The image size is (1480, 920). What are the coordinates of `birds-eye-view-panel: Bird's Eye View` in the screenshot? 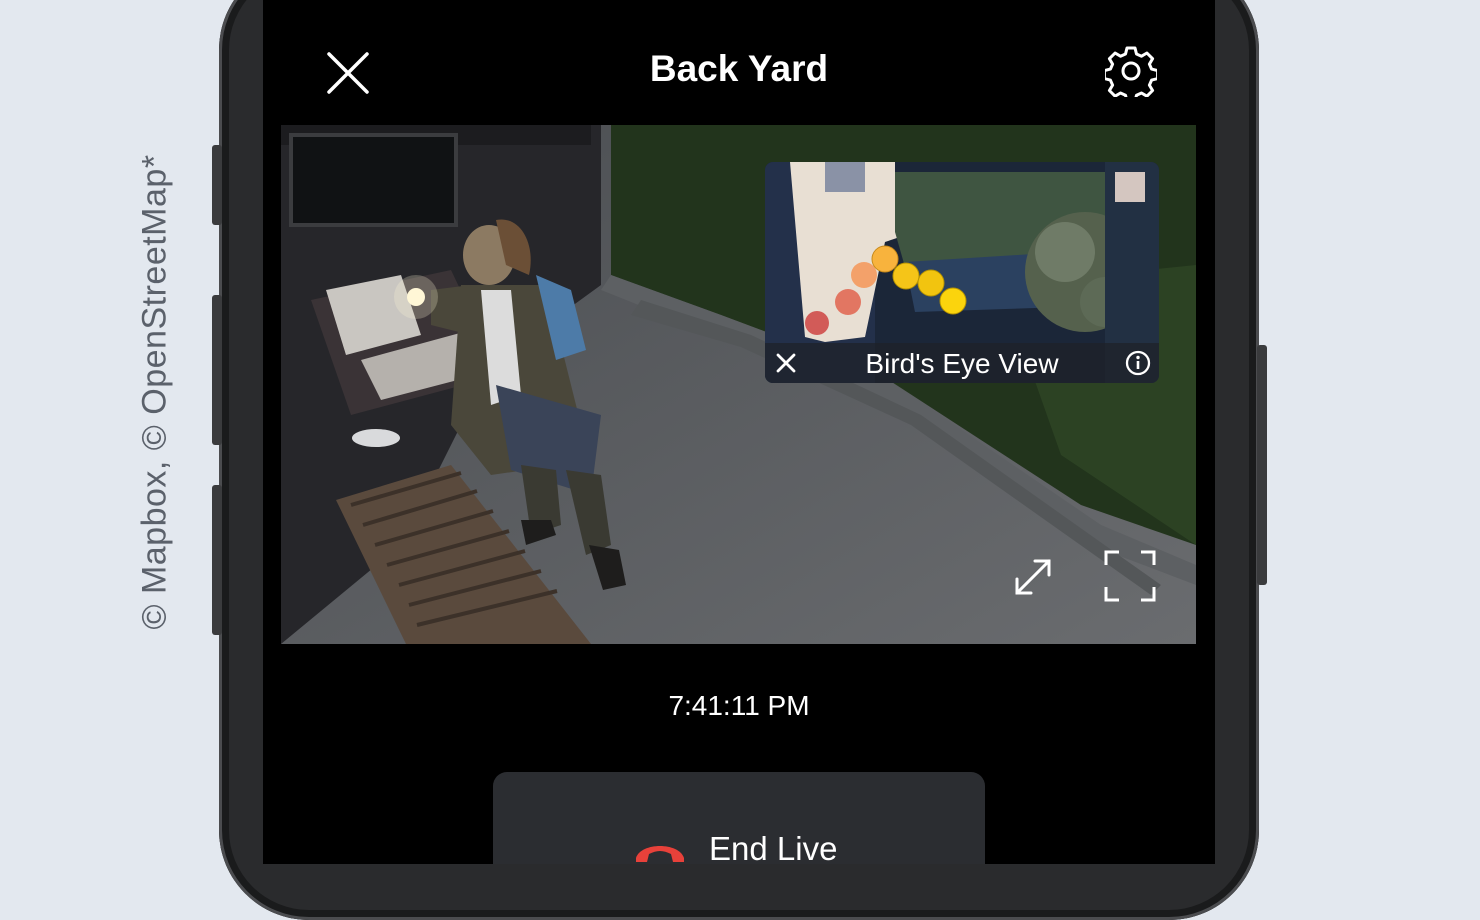 It's located at (962, 272).